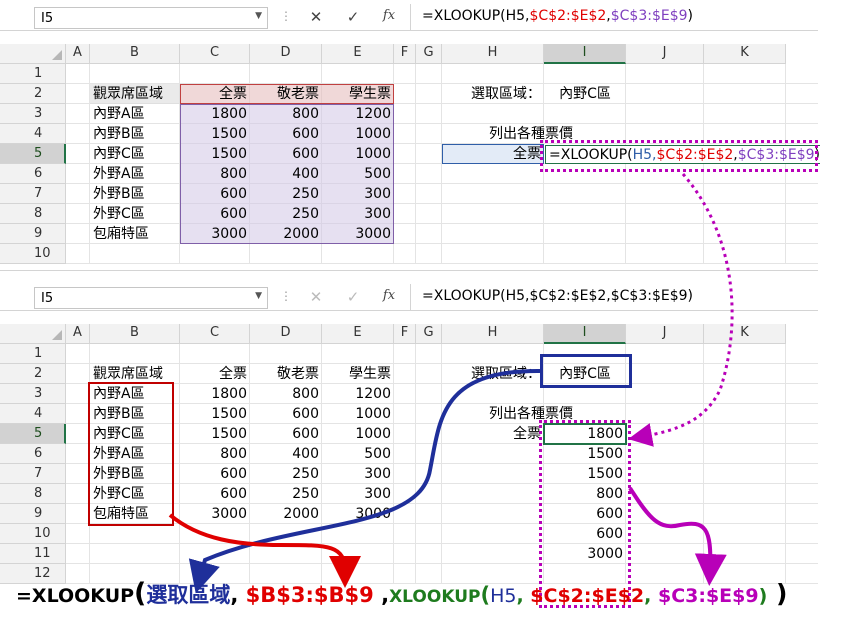 The width and height of the screenshot is (862, 638). I want to click on row-header-11: 11, so click(33, 554).